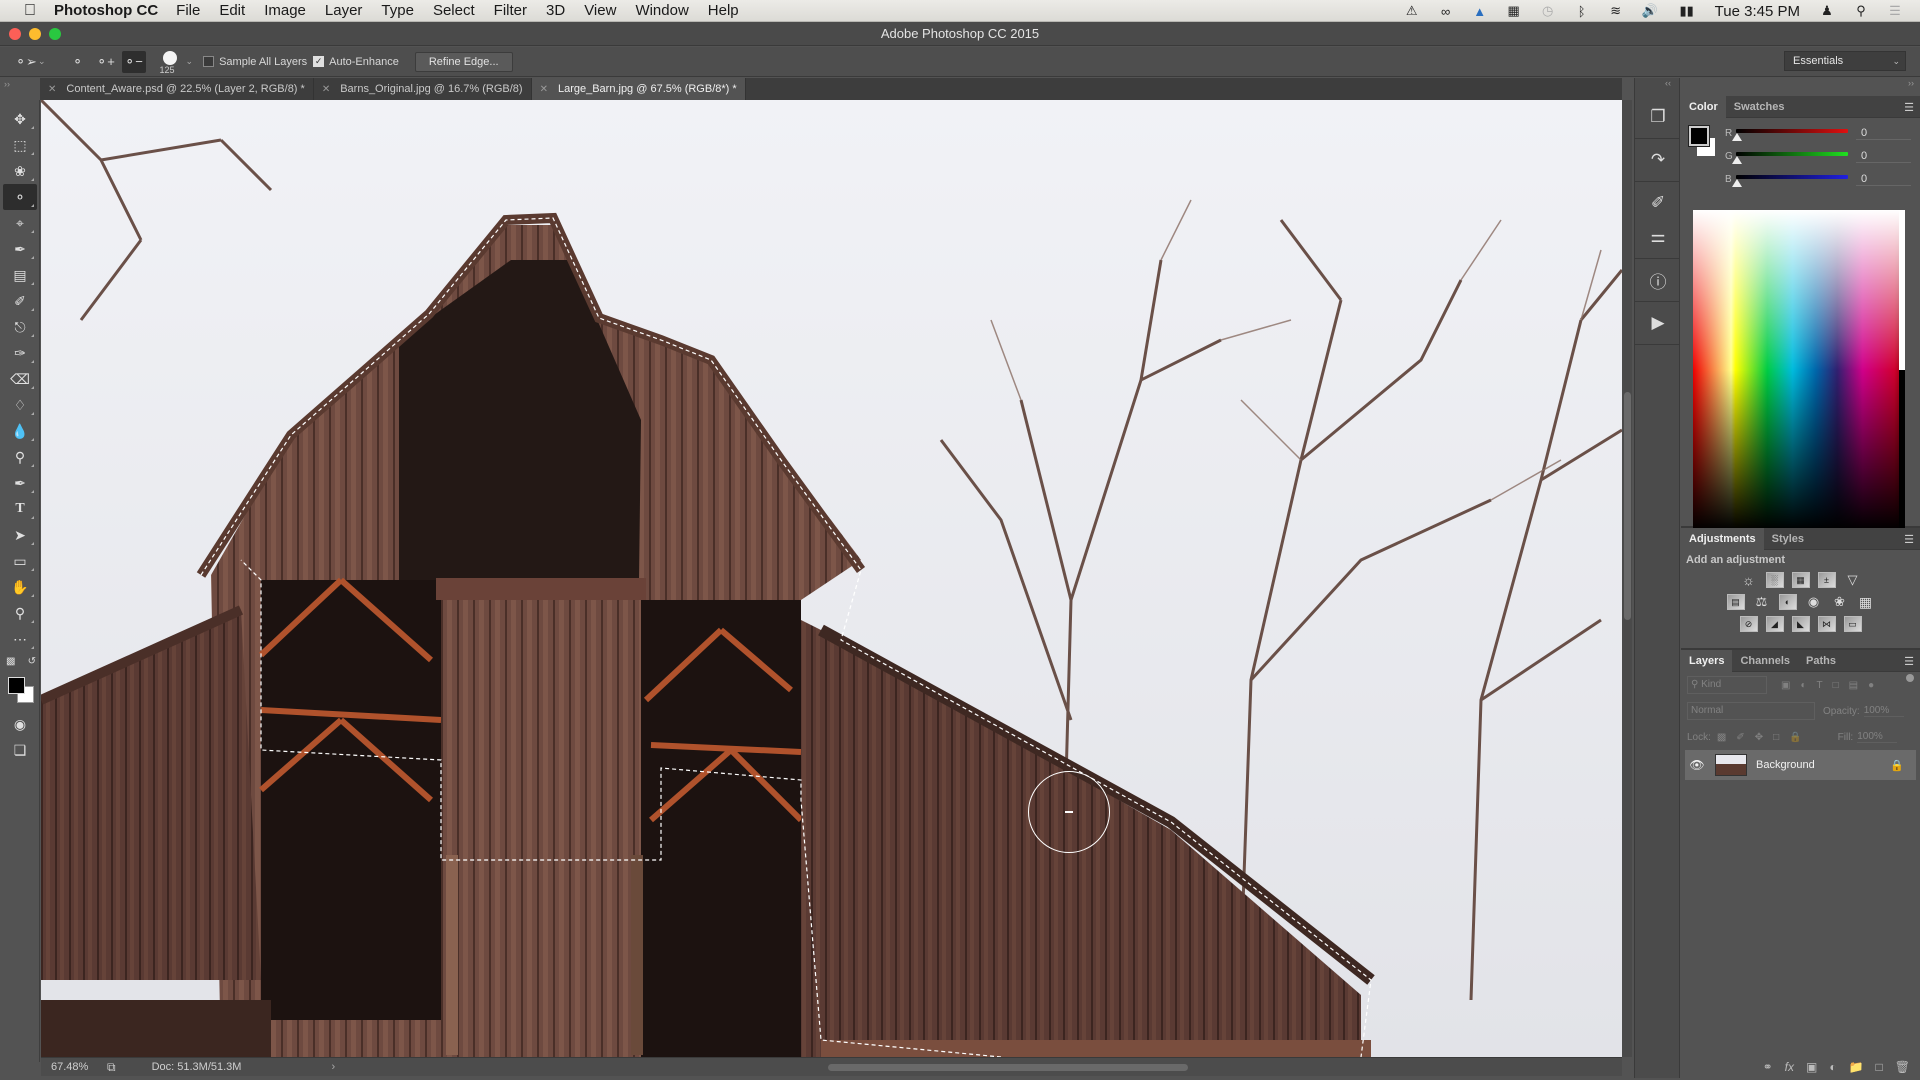 Image resolution: width=1920 pixels, height=1080 pixels. Describe the element at coordinates (209, 61) in the screenshot. I see `sample-all-layers-checkbox` at that location.